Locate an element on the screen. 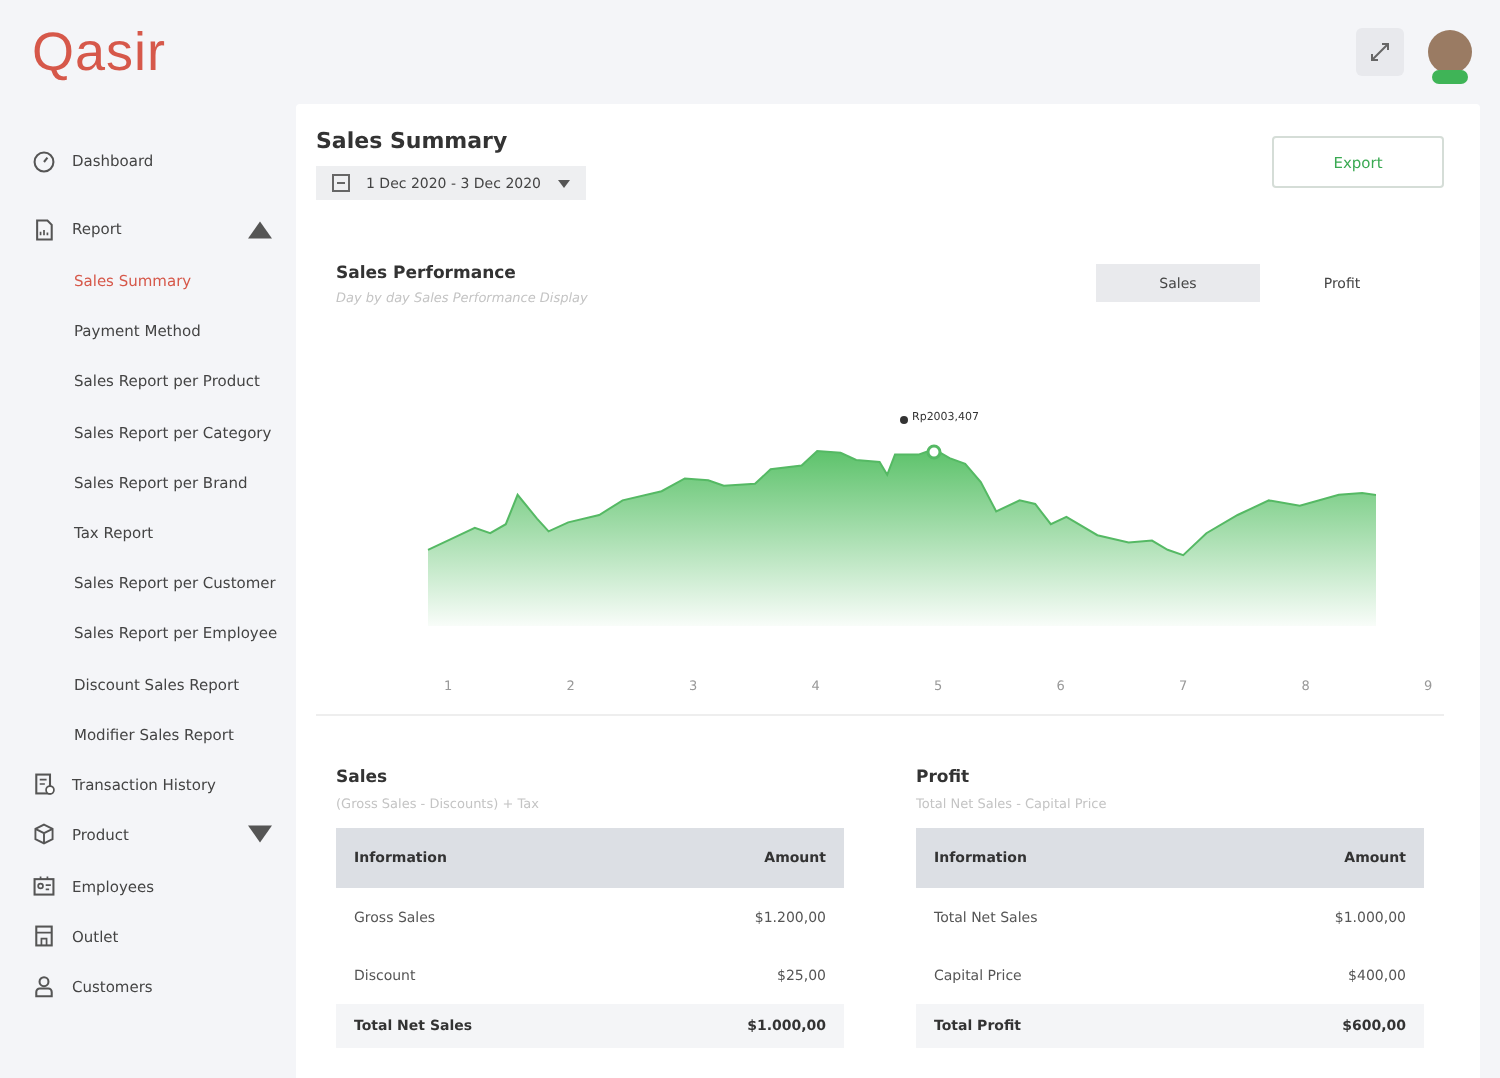 Image resolution: width=1500 pixels, height=1078 pixels. expand-button is located at coordinates (1380, 52).